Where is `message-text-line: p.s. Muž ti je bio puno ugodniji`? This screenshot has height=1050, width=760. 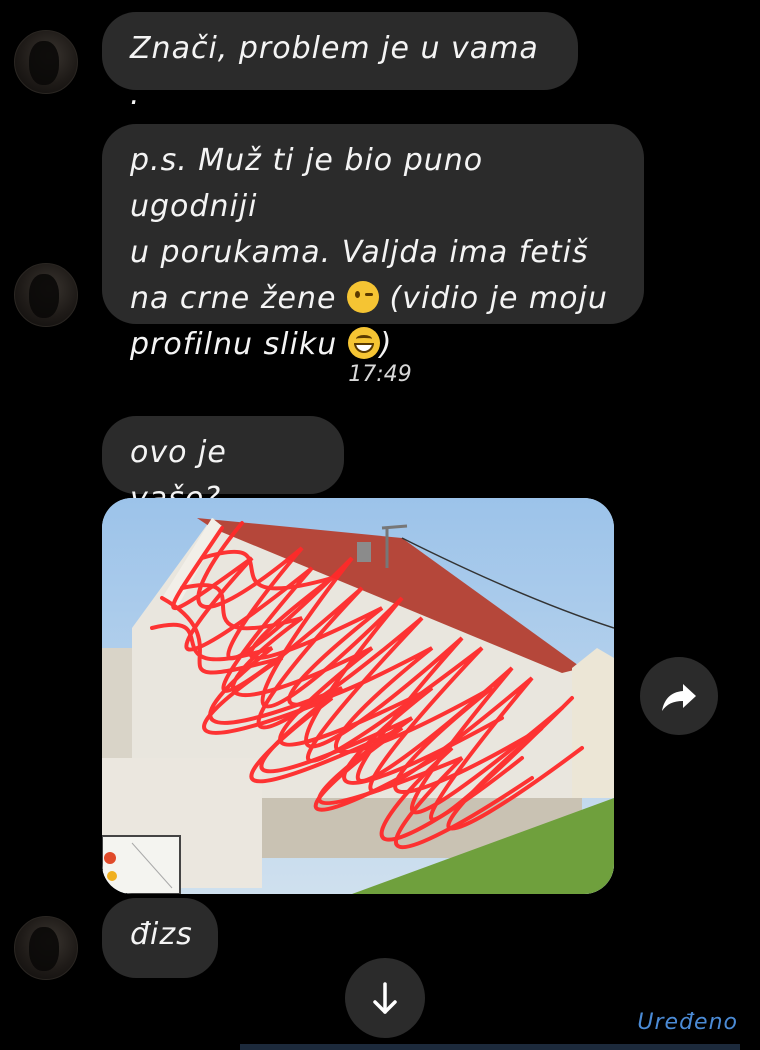 message-text-line: p.s. Muž ti je bio puno ugodniji is located at coordinates (307, 183).